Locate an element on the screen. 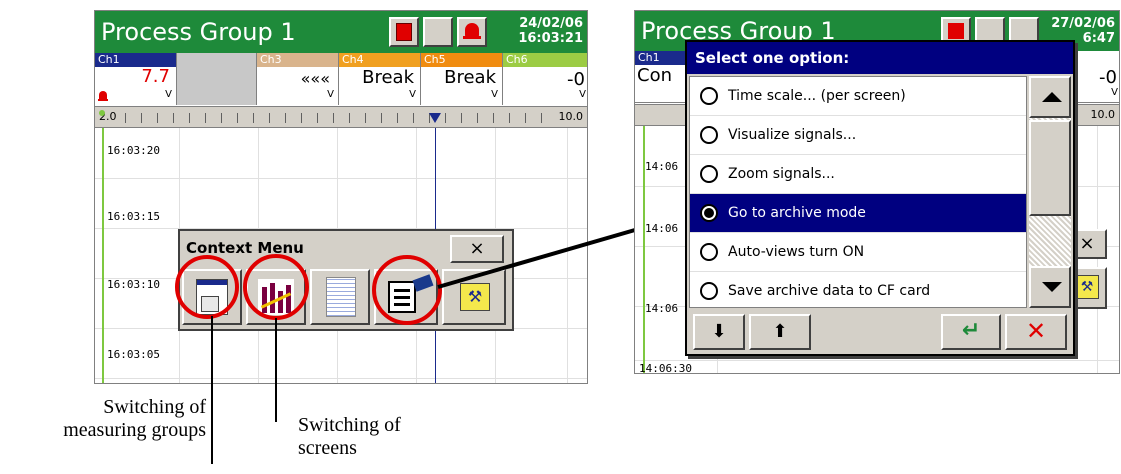  channel-value: 7.7 is located at coordinates (155, 76).